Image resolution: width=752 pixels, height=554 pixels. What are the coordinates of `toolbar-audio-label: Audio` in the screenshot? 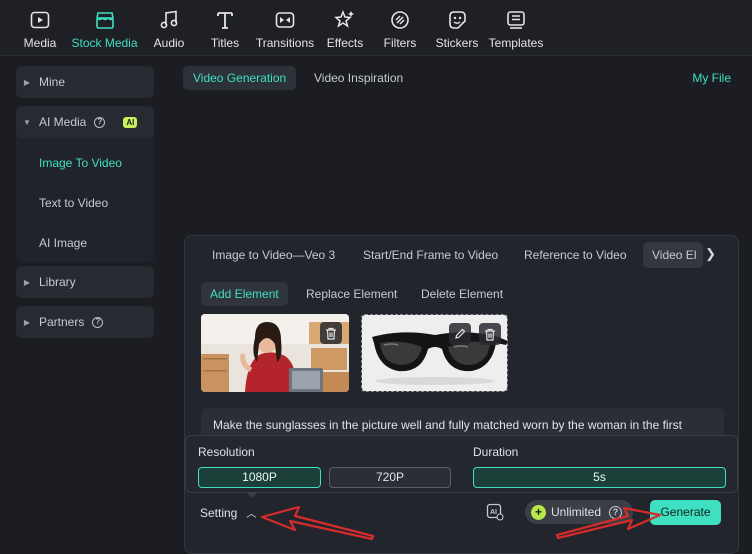 It's located at (169, 43).